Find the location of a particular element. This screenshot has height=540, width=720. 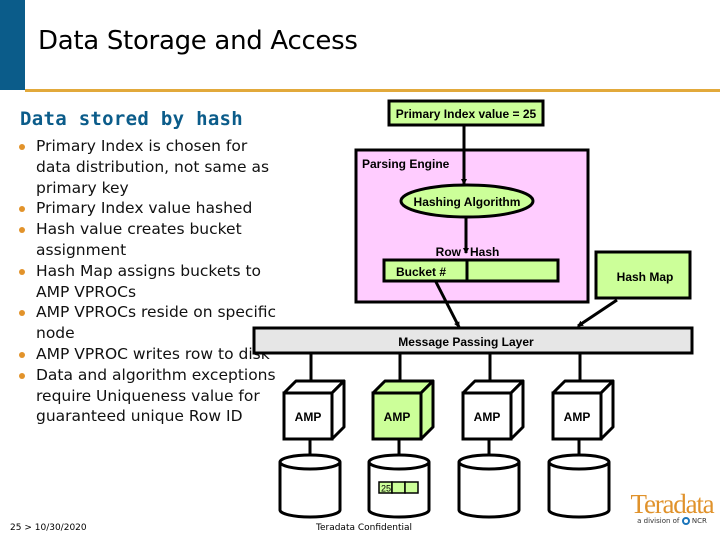

amp-unit: AMP 25 is located at coordinates (401, 436).